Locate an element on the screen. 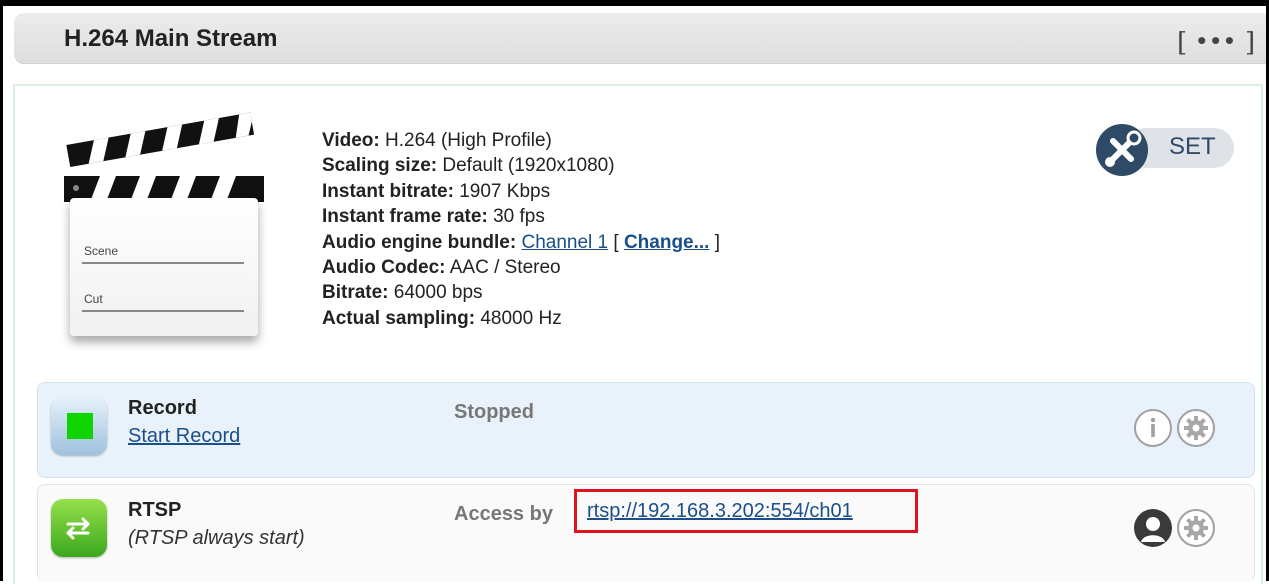  rtsp-access-label: Access by is located at coordinates (503, 514).